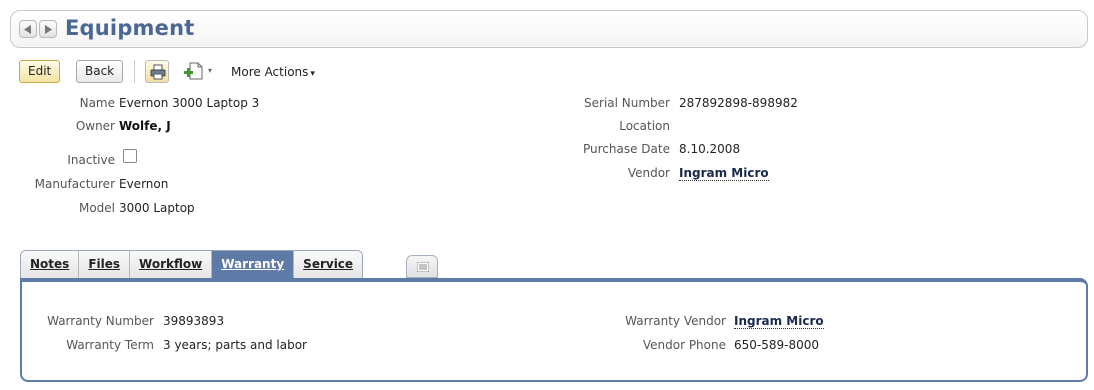 Image resolution: width=1094 pixels, height=390 pixels. Describe the element at coordinates (50, 264) in the screenshot. I see `tab-notes: Notes` at that location.